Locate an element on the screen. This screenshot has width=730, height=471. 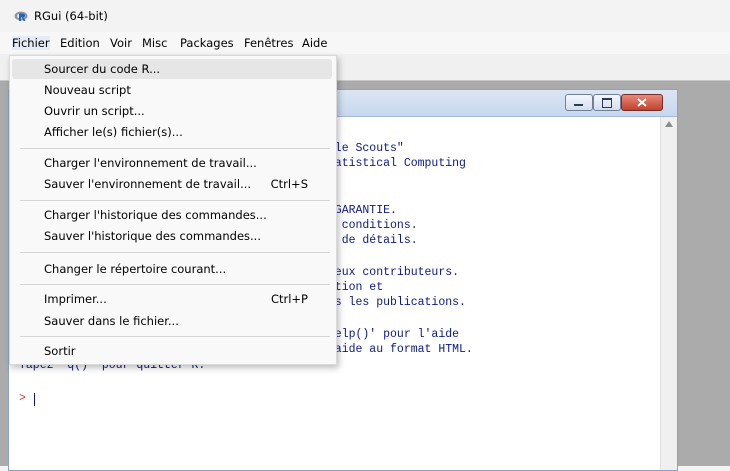
scroll-up-arrow-icon is located at coordinates (669, 124).